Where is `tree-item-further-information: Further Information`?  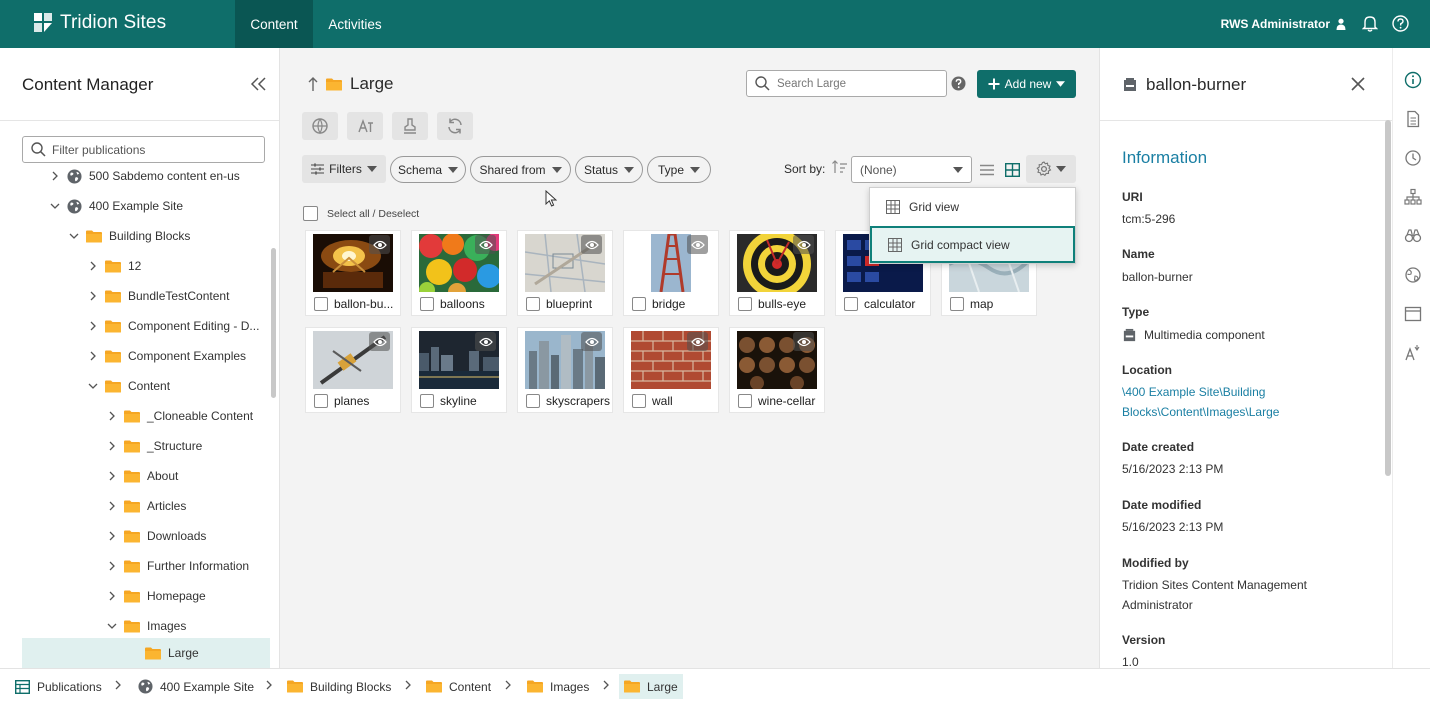
tree-item-further-information: Further Information is located at coordinates (146, 566).